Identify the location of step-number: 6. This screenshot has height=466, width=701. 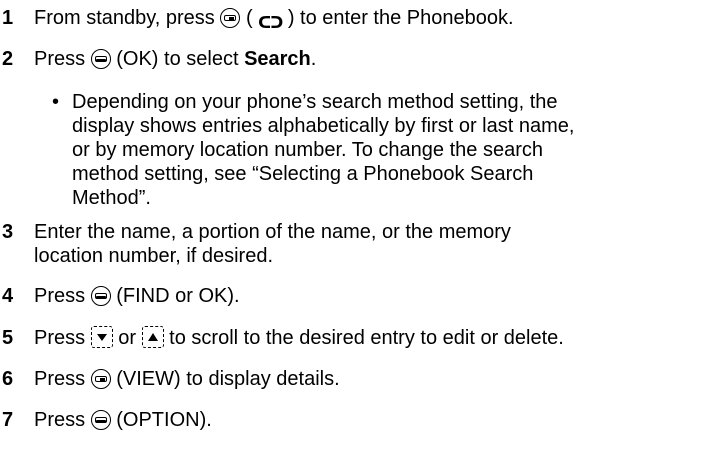
(8, 379).